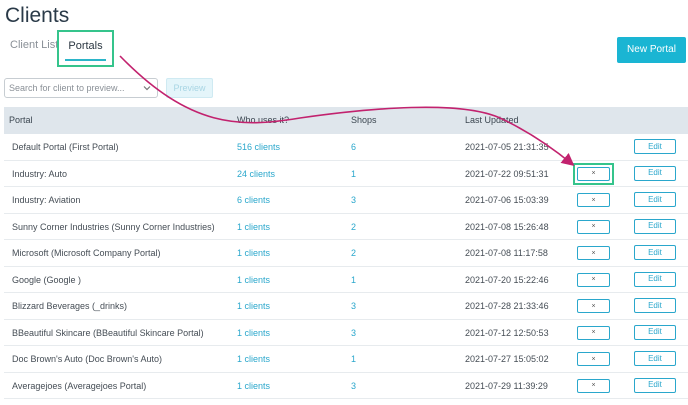  I want to click on chevron-down-icon, so click(147, 88).